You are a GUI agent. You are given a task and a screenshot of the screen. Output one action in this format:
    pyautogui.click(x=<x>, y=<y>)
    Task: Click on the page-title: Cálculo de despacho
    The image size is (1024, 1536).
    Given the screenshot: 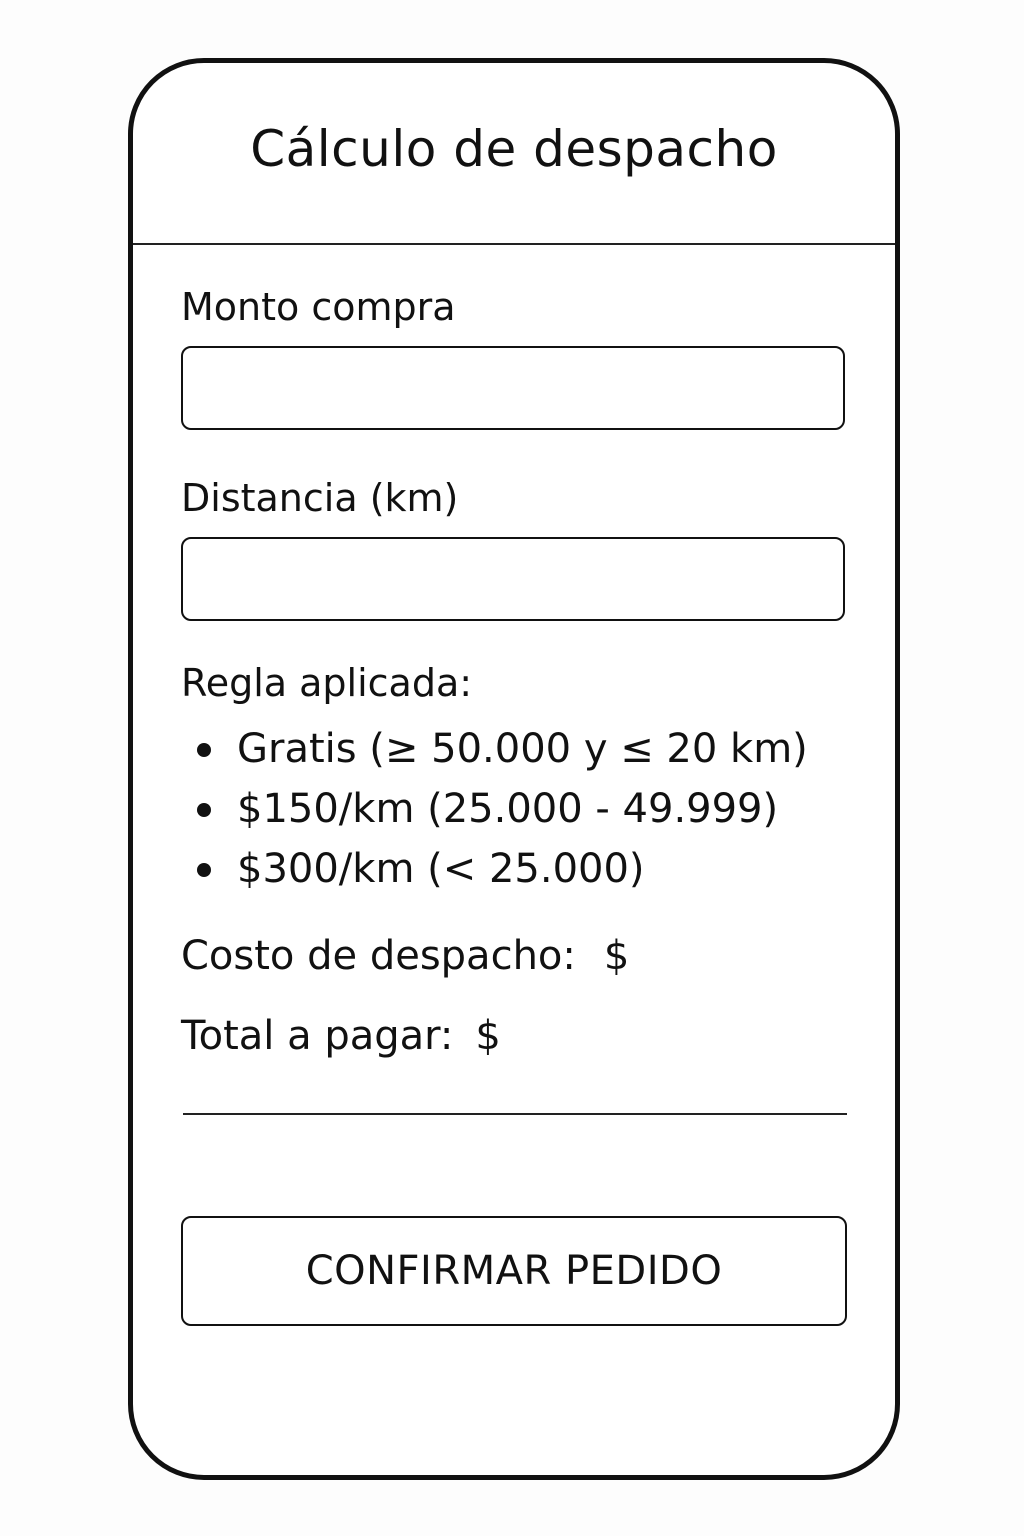 What is the action you would take?
    pyautogui.click(x=514, y=149)
    